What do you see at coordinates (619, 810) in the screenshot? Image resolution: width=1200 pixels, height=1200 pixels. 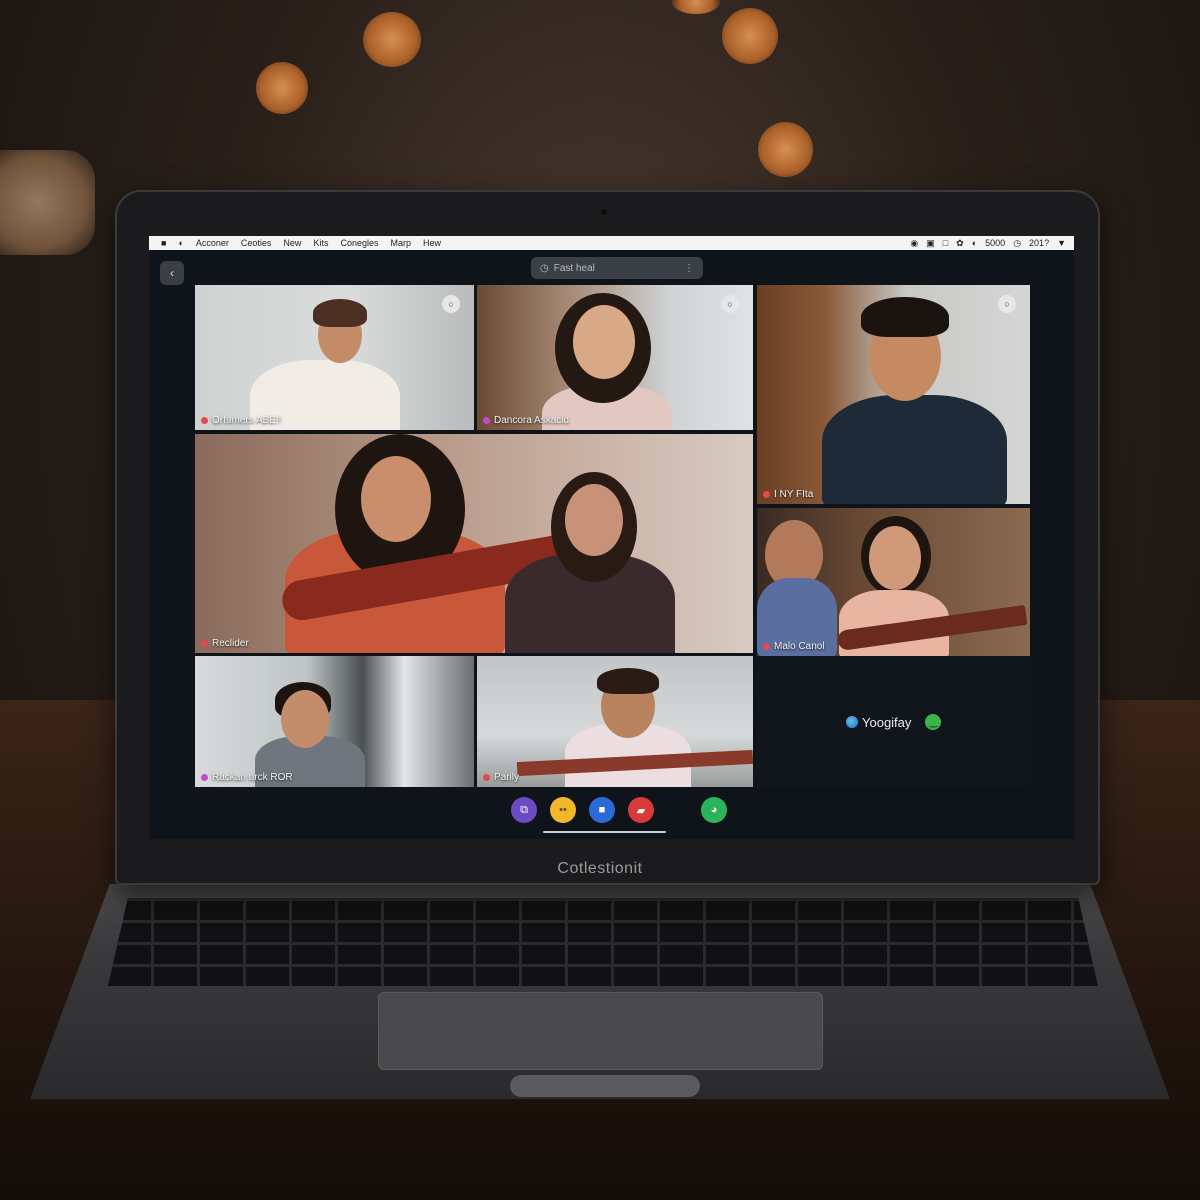 I see `call-controls: ⧉ •• ■ ▰ ◕` at bounding box center [619, 810].